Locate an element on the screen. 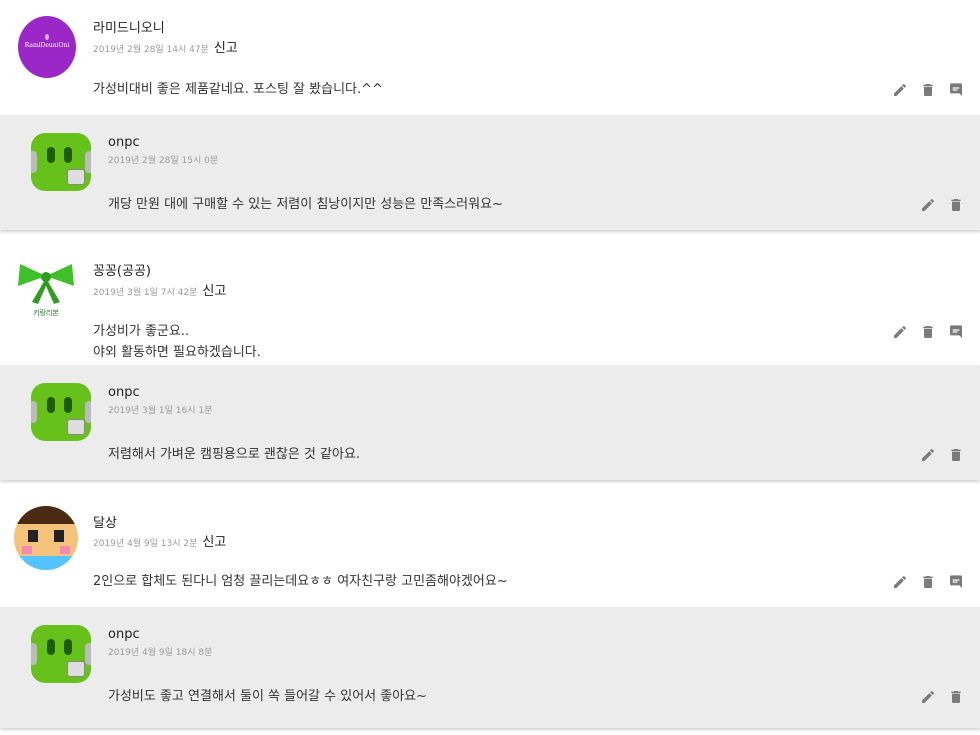 The height and width of the screenshot is (735, 980). reply-date: 2019년 2월 28일 15시 0분 is located at coordinates (163, 161).